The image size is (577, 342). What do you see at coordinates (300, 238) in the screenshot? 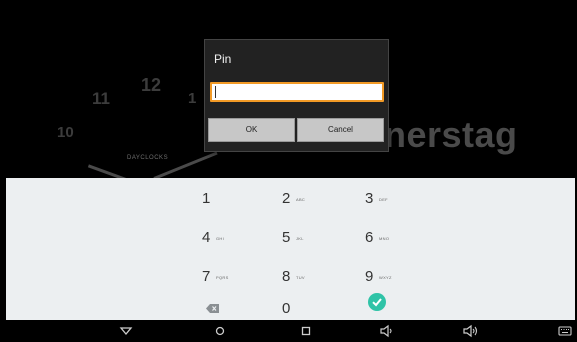
I see `key-letters: JKL` at bounding box center [300, 238].